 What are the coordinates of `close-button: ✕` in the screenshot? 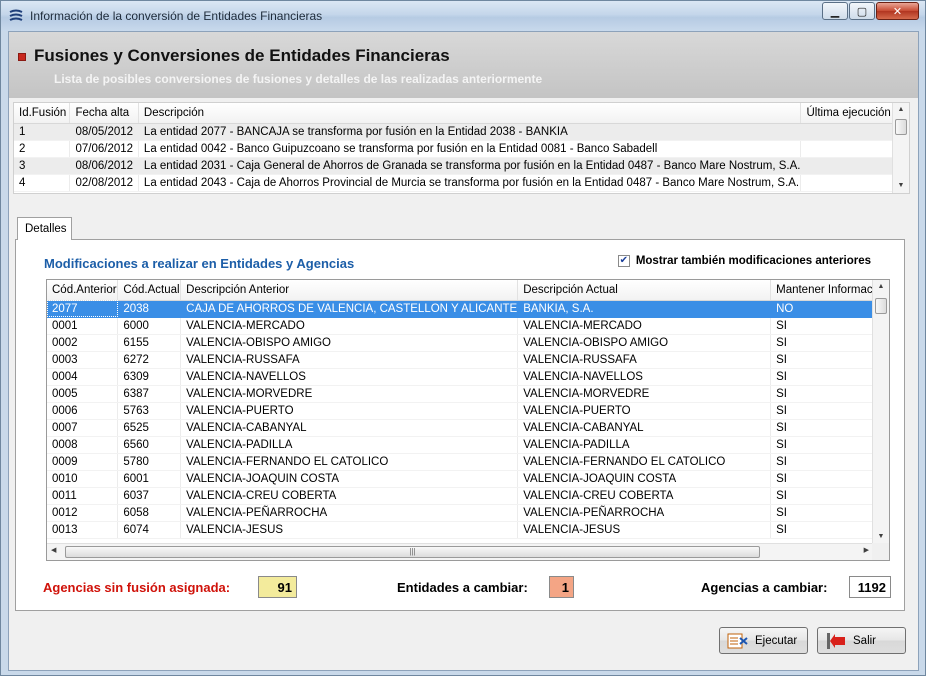 It's located at (897, 11).